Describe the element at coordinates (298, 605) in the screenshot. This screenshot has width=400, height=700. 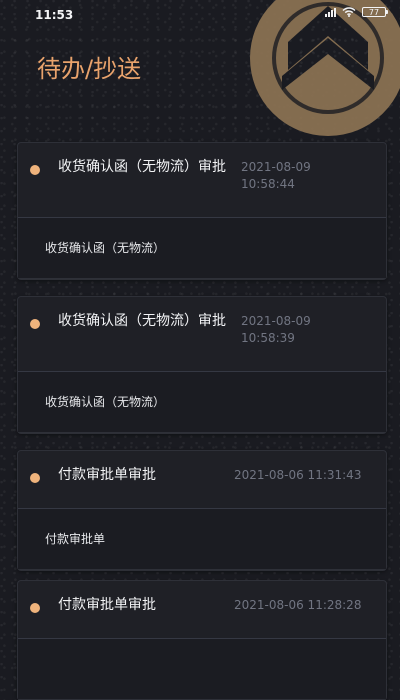
I see `task-time: 2021-08-06 11:28:28` at that location.